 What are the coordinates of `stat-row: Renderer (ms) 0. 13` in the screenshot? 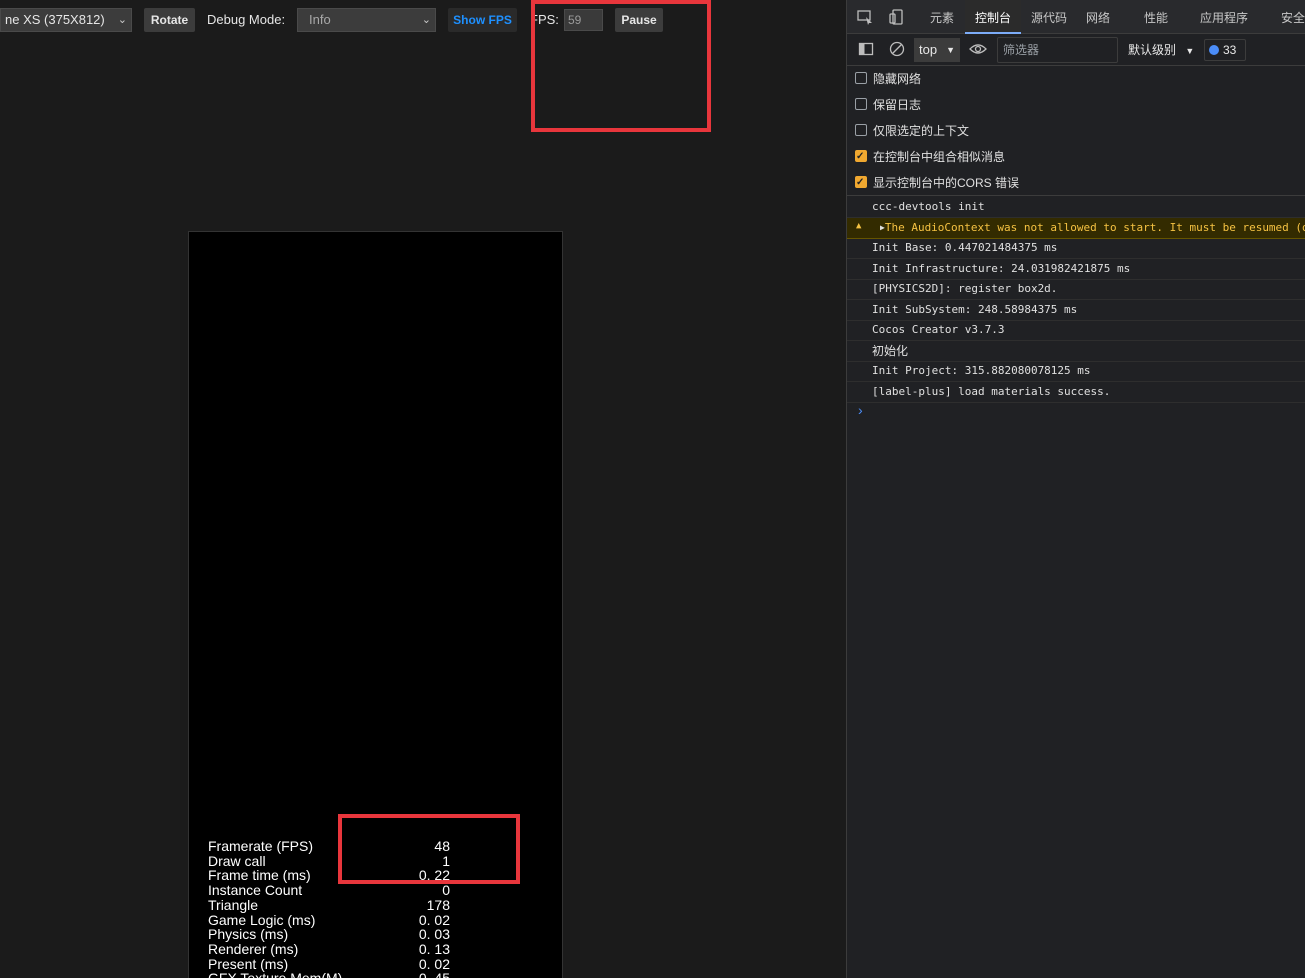 It's located at (329, 948).